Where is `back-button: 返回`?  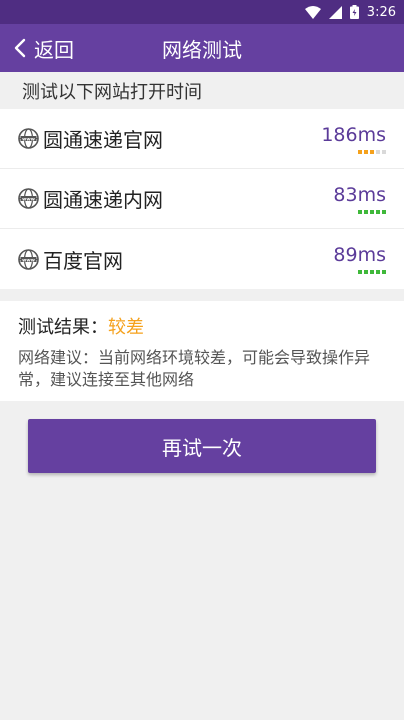
back-button: 返回 is located at coordinates (43, 48).